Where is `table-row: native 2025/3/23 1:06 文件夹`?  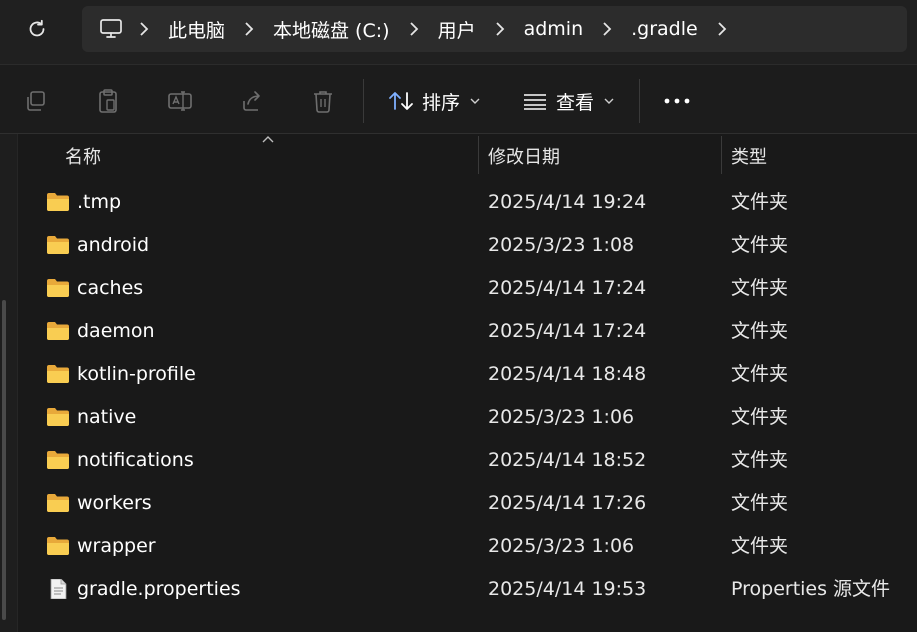
table-row: native 2025/3/23 1:06 文件夹 is located at coordinates (467, 417).